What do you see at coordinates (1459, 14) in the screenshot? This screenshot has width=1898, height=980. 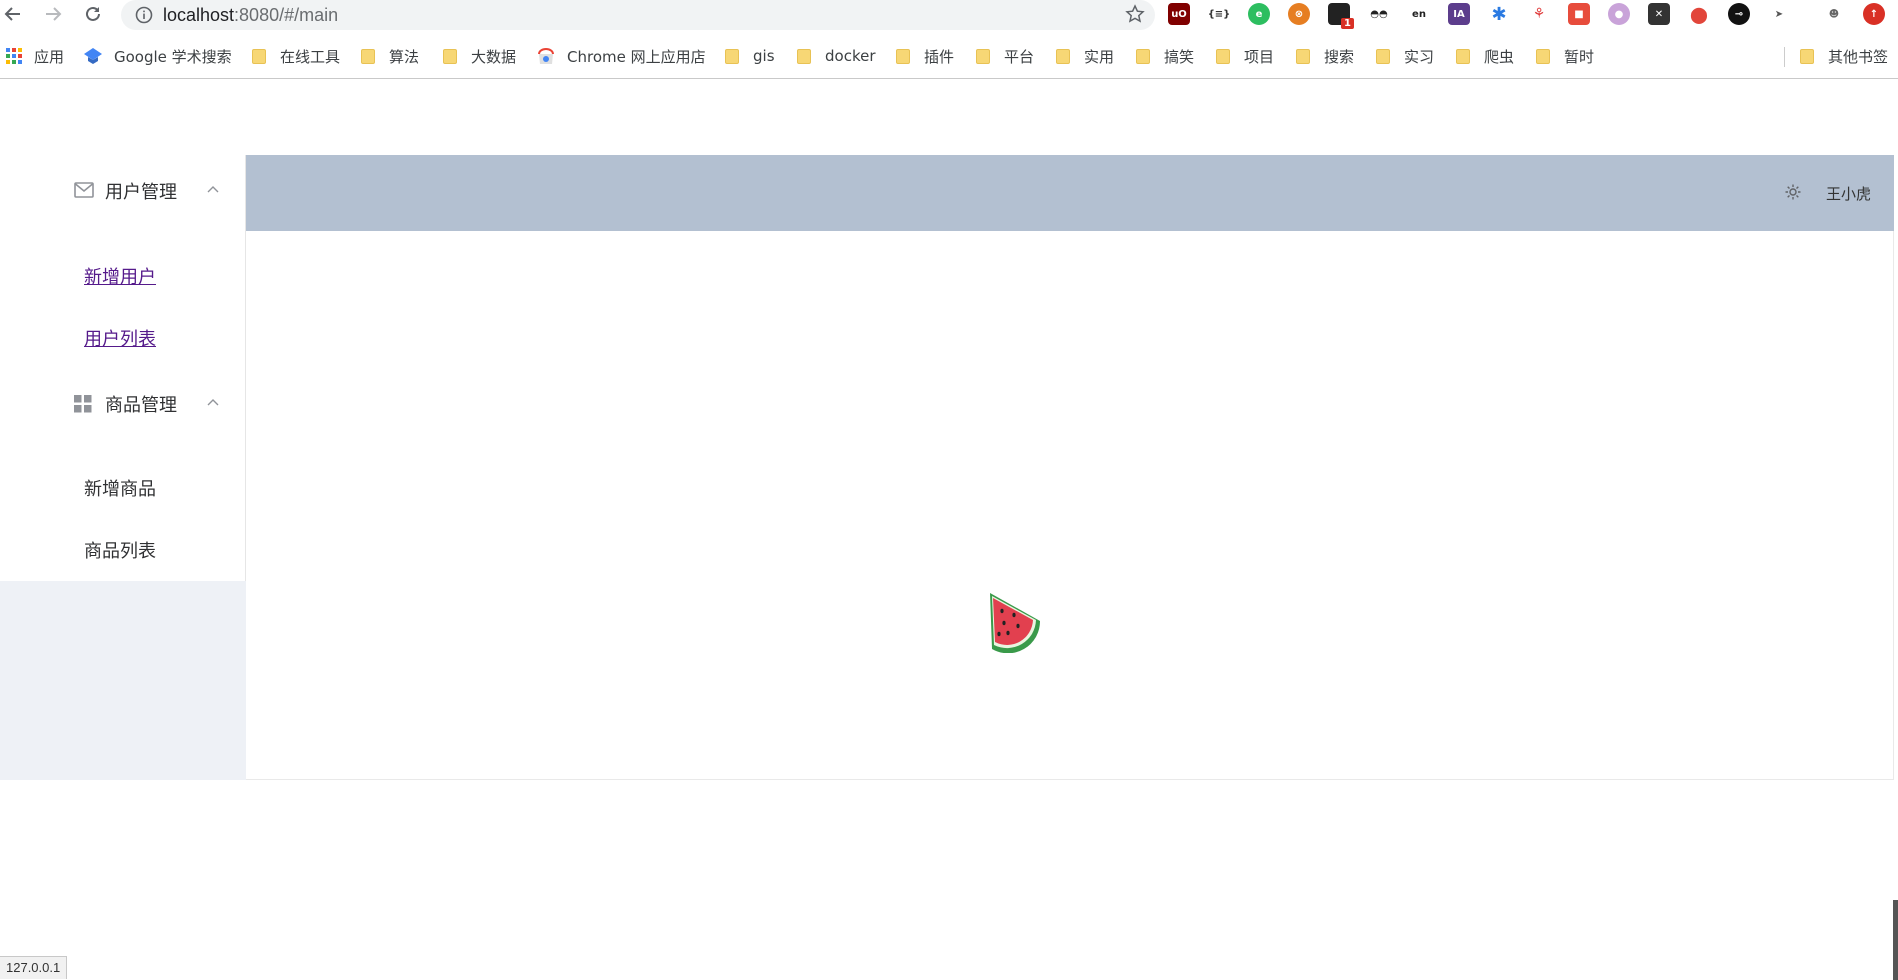 I see `ia-icon: IA` at bounding box center [1459, 14].